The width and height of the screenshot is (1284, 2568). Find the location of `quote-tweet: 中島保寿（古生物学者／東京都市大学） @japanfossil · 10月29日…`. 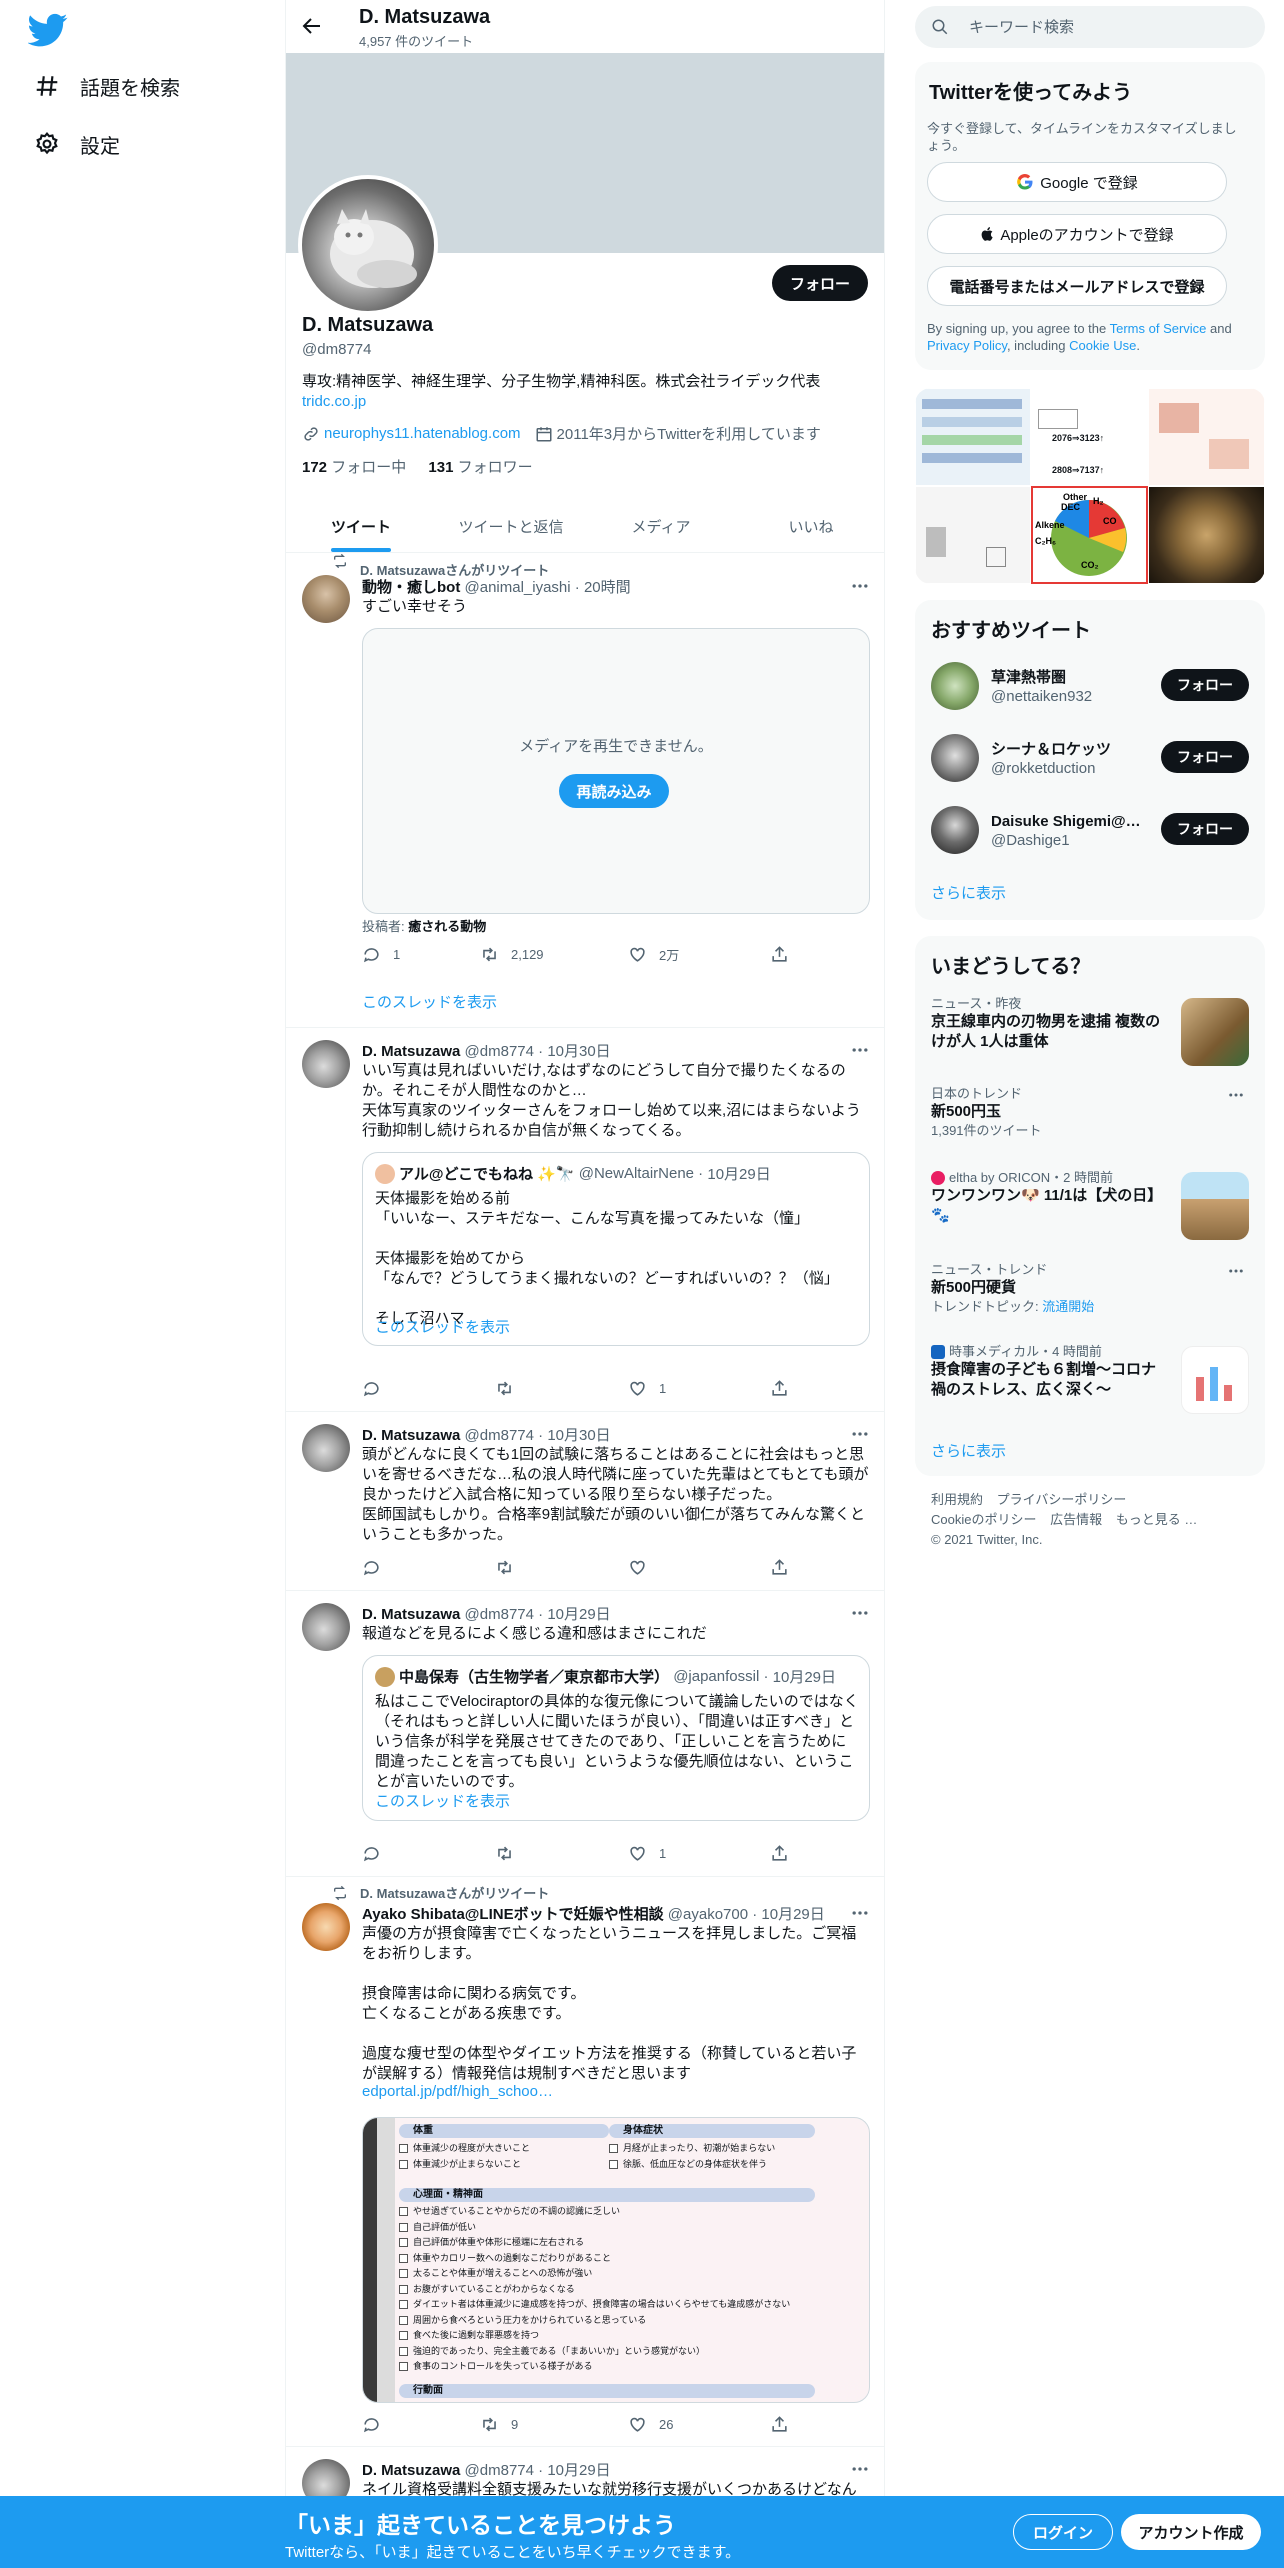

quote-tweet: 中島保寿（古生物学者／東京都市大学） @japanfossil · 10月29日… is located at coordinates (616, 1738).